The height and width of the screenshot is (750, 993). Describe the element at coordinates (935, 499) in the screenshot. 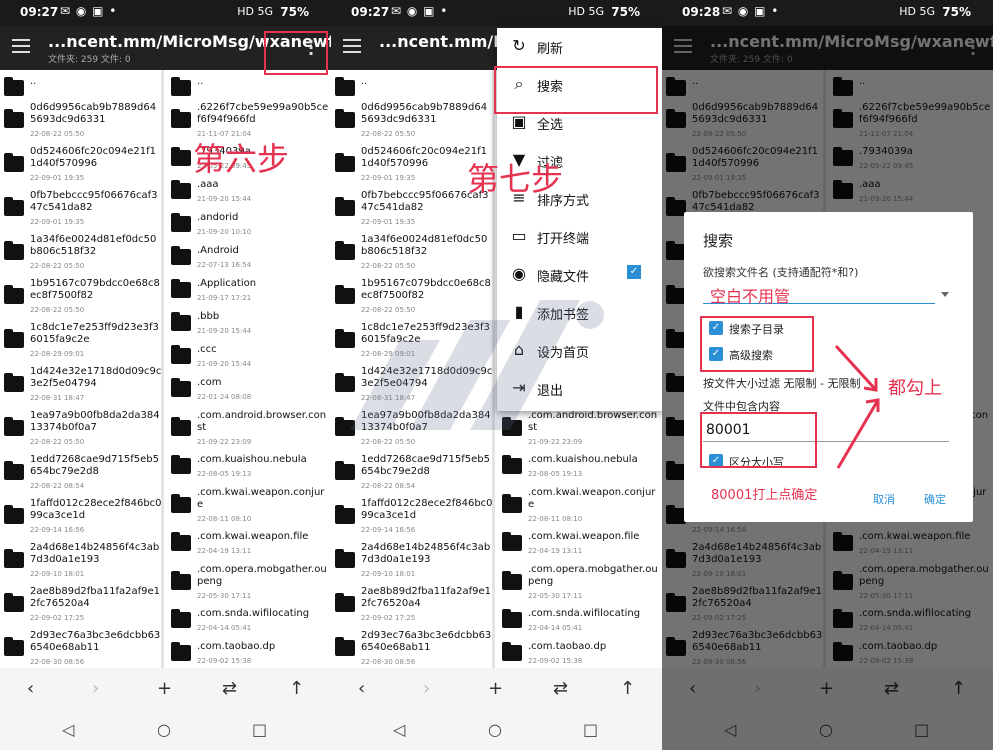

I see `ok-button: 确定` at that location.